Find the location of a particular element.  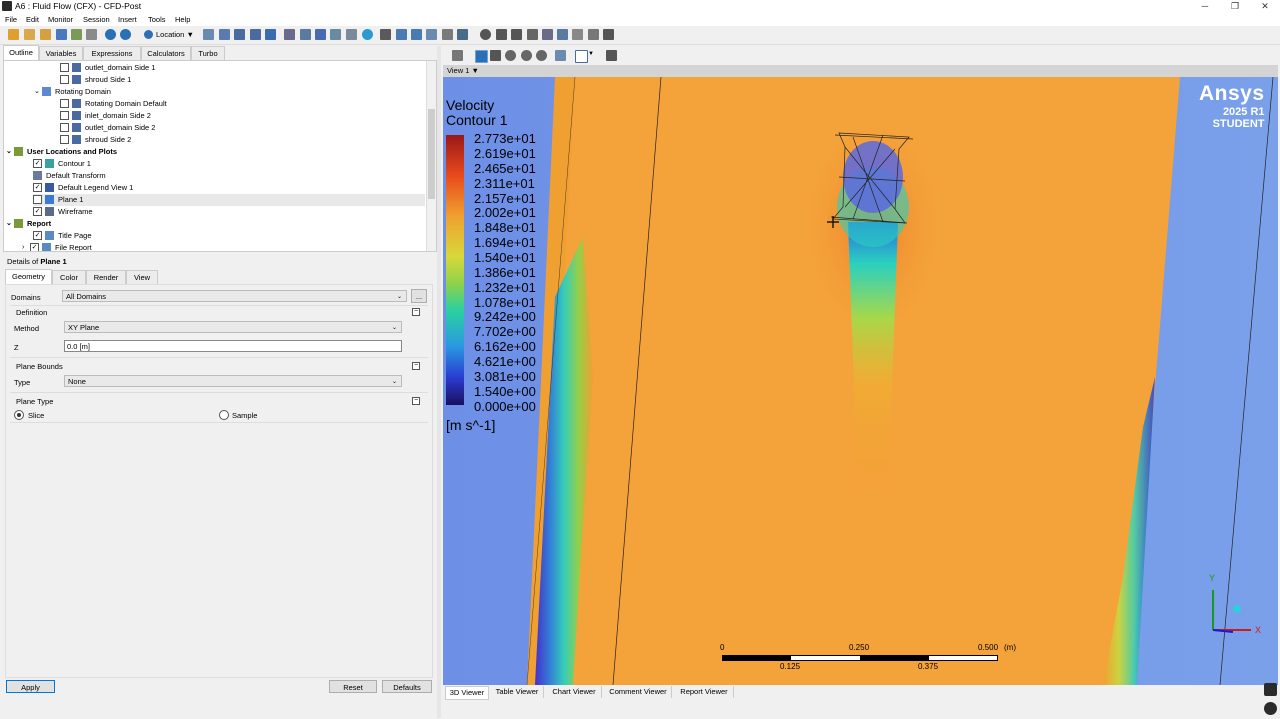

tab-3d-viewer: 3D Viewer is located at coordinates (467, 693).